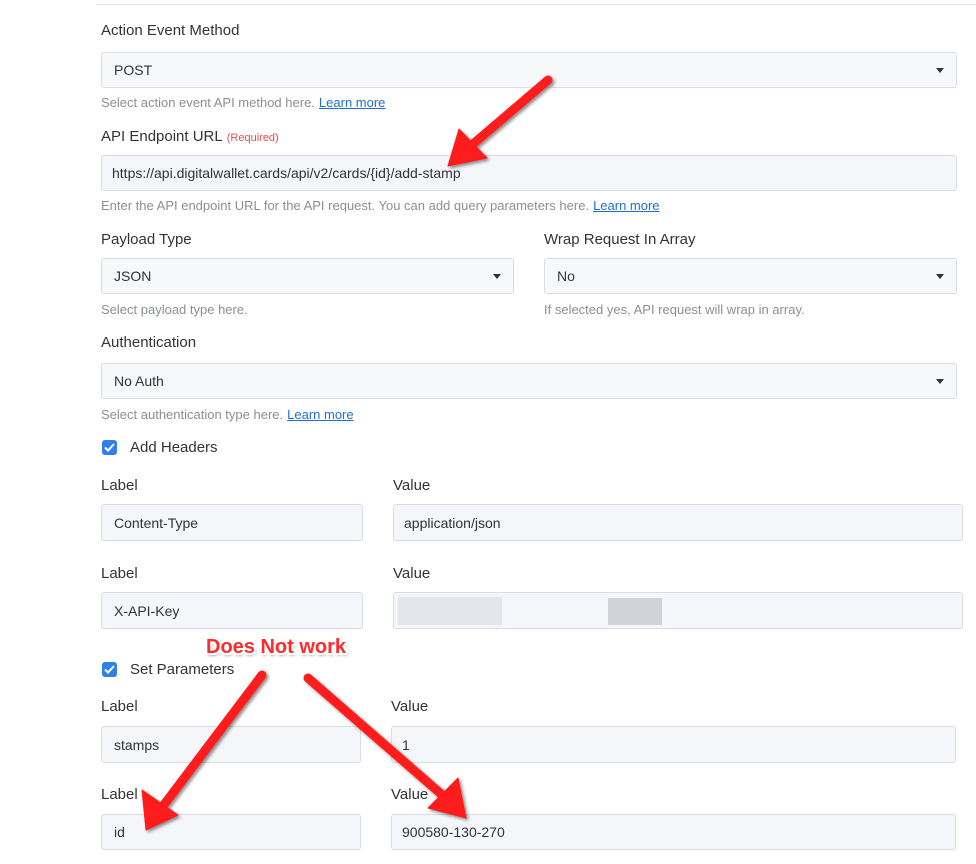 The height and width of the screenshot is (864, 976). Describe the element at coordinates (192, 414) in the screenshot. I see `help-text: Select authentication type here.` at that location.